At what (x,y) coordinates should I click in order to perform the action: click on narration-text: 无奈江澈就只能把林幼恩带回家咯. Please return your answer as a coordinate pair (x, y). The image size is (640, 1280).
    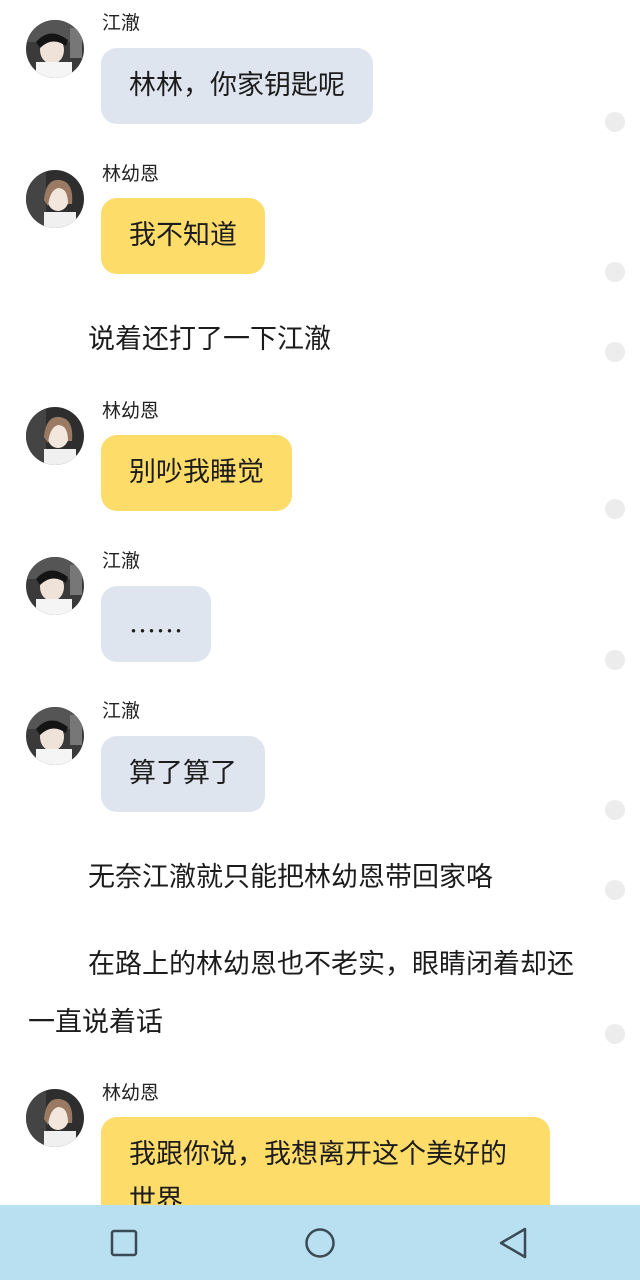
    Looking at the image, I should click on (290, 877).